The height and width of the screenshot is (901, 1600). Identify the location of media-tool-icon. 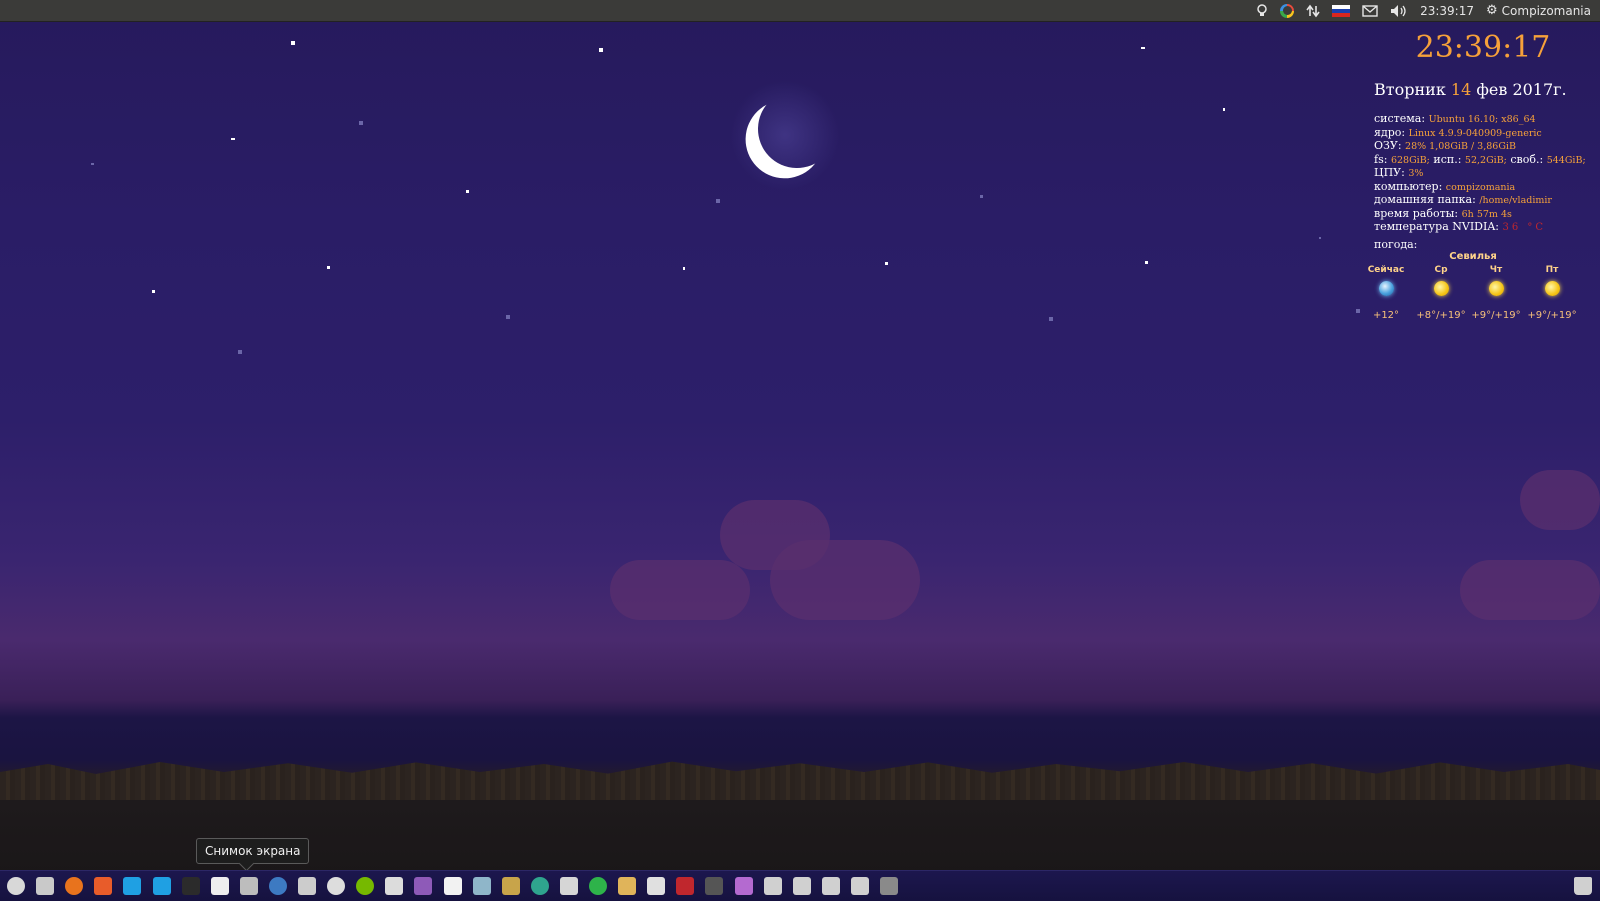
(714, 886).